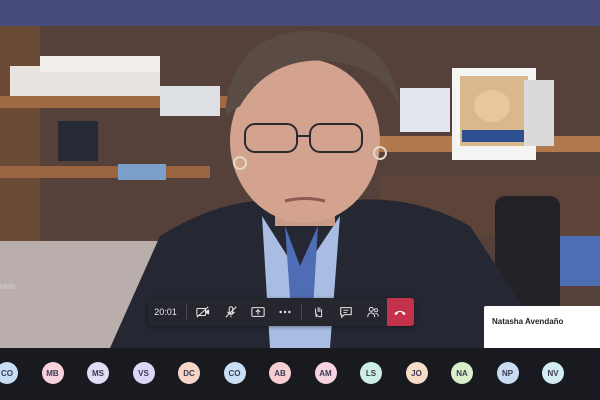 This screenshot has height=400, width=600. Describe the element at coordinates (165, 312) in the screenshot. I see `call-timer: 20:01` at that location.